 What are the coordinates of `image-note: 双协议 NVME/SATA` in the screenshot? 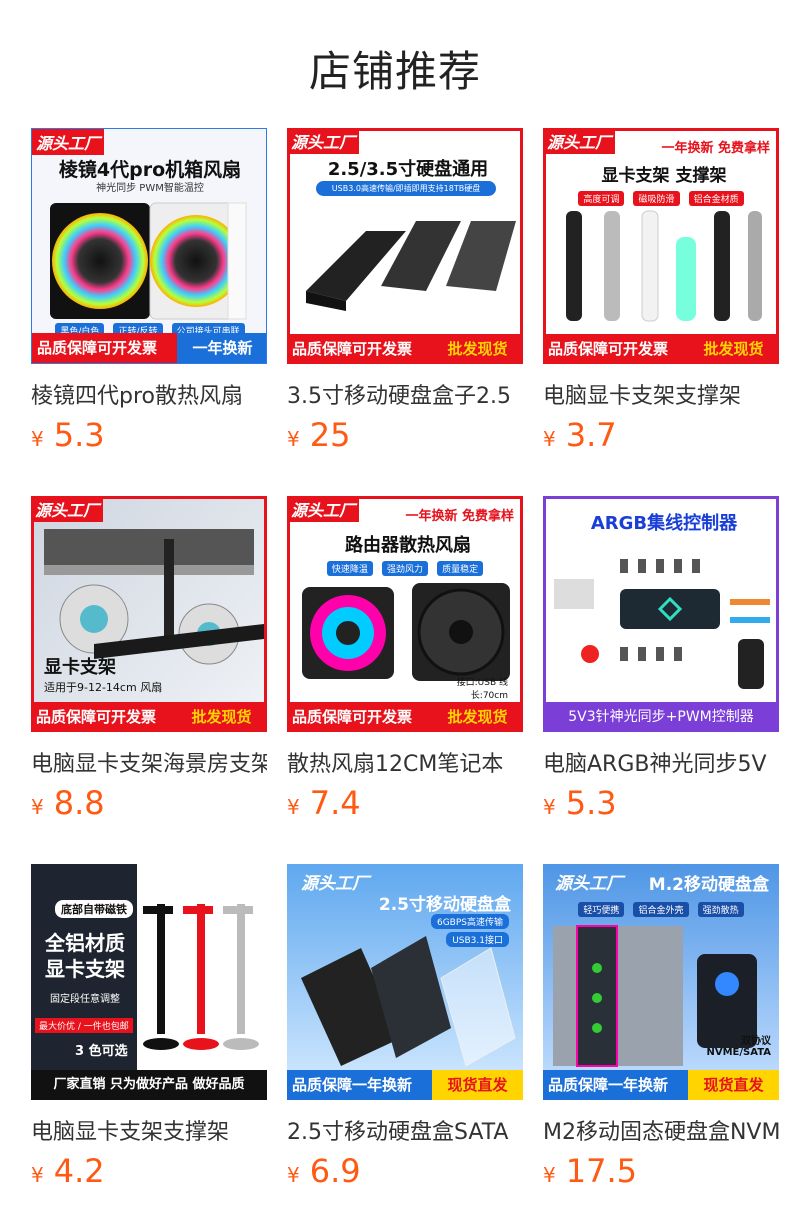 It's located at (739, 1047).